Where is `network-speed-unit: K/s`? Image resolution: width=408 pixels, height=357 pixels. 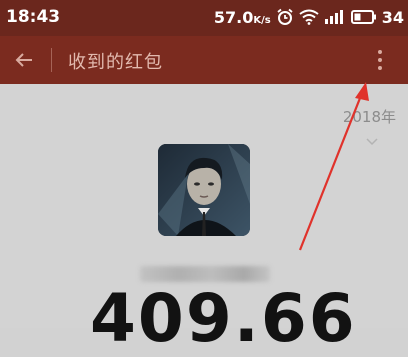
network-speed-unit: K/s is located at coordinates (262, 20).